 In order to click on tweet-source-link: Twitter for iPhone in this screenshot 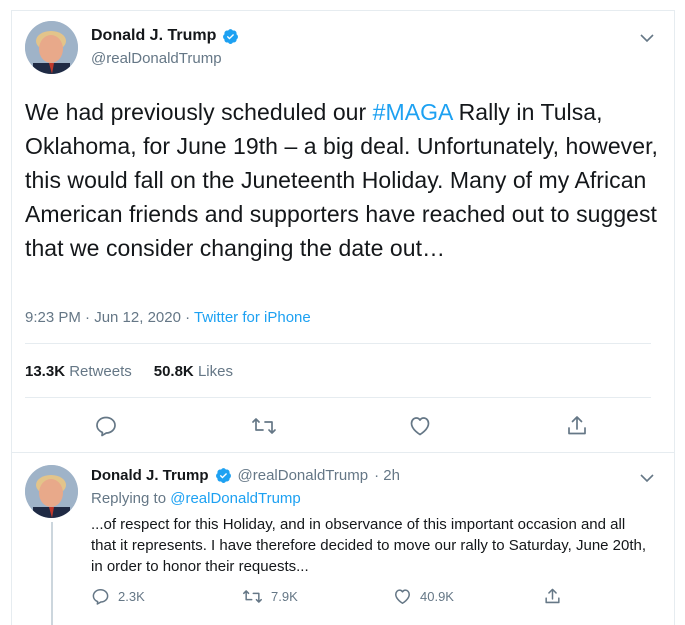, I will do `click(252, 317)`.